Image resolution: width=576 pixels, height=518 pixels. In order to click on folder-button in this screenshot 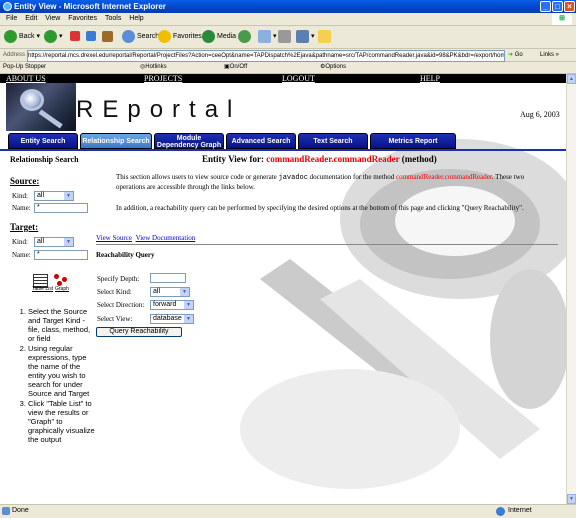, I will do `click(325, 37)`.